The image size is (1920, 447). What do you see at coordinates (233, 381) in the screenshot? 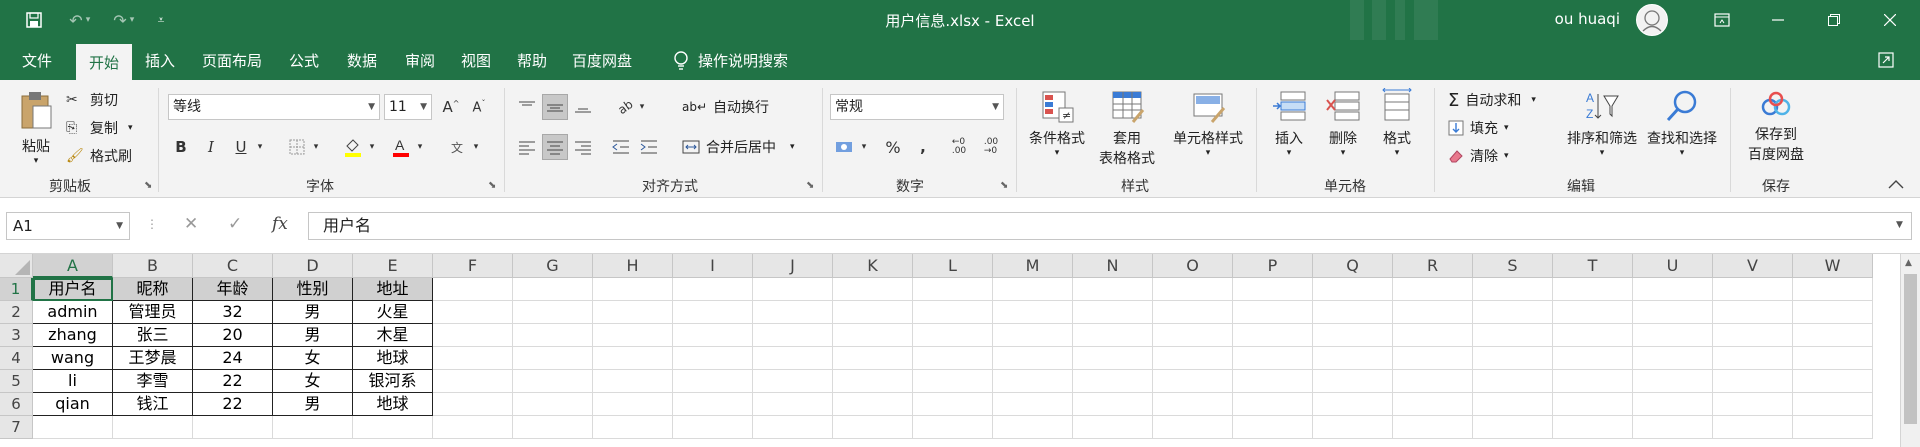
I see `data-cell: 22` at bounding box center [233, 381].